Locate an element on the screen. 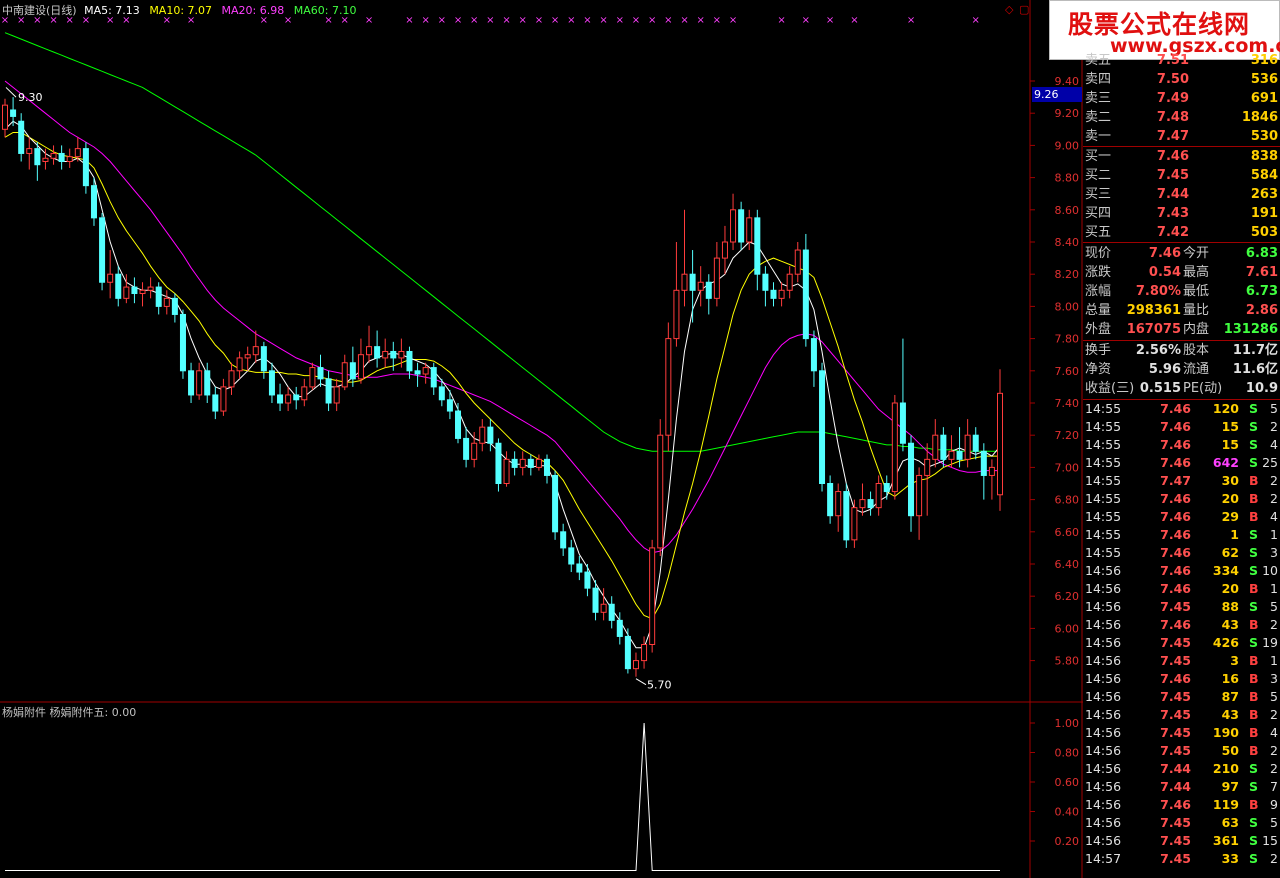  restore-icon: ▢ is located at coordinates (1024, 9).